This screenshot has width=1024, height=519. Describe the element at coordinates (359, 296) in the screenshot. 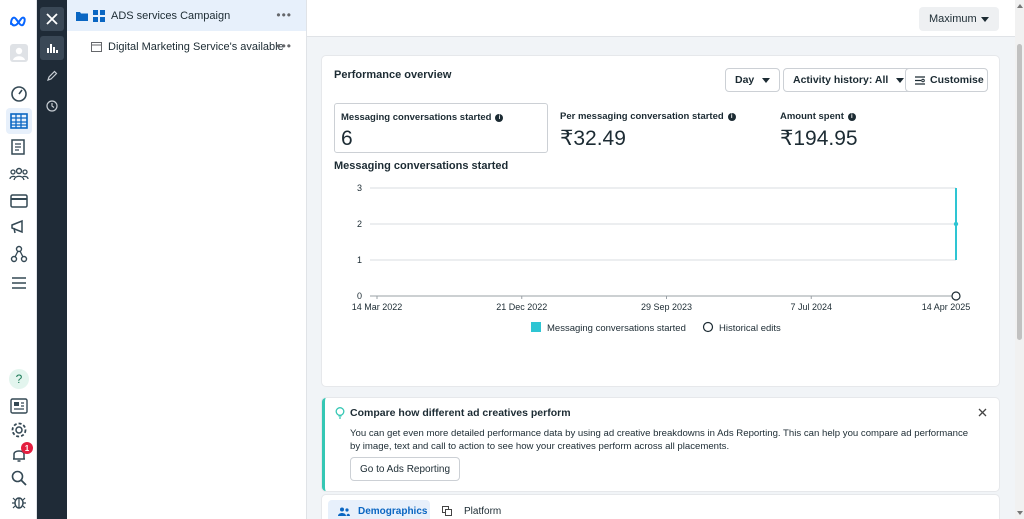

I see `y-tick-label: 0` at that location.